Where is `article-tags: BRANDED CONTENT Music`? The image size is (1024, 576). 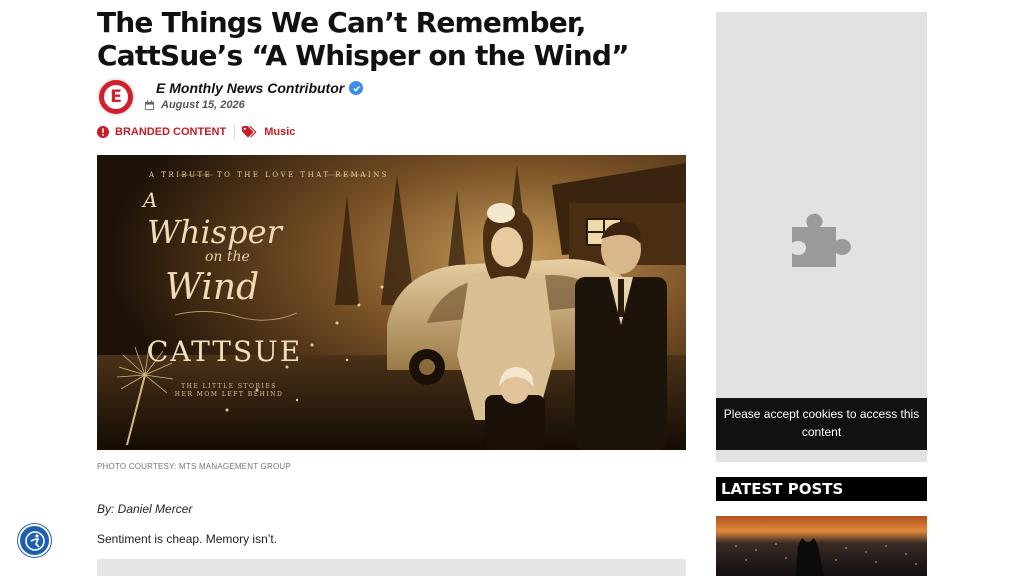
article-tags: BRANDED CONTENT Music is located at coordinates (196, 132).